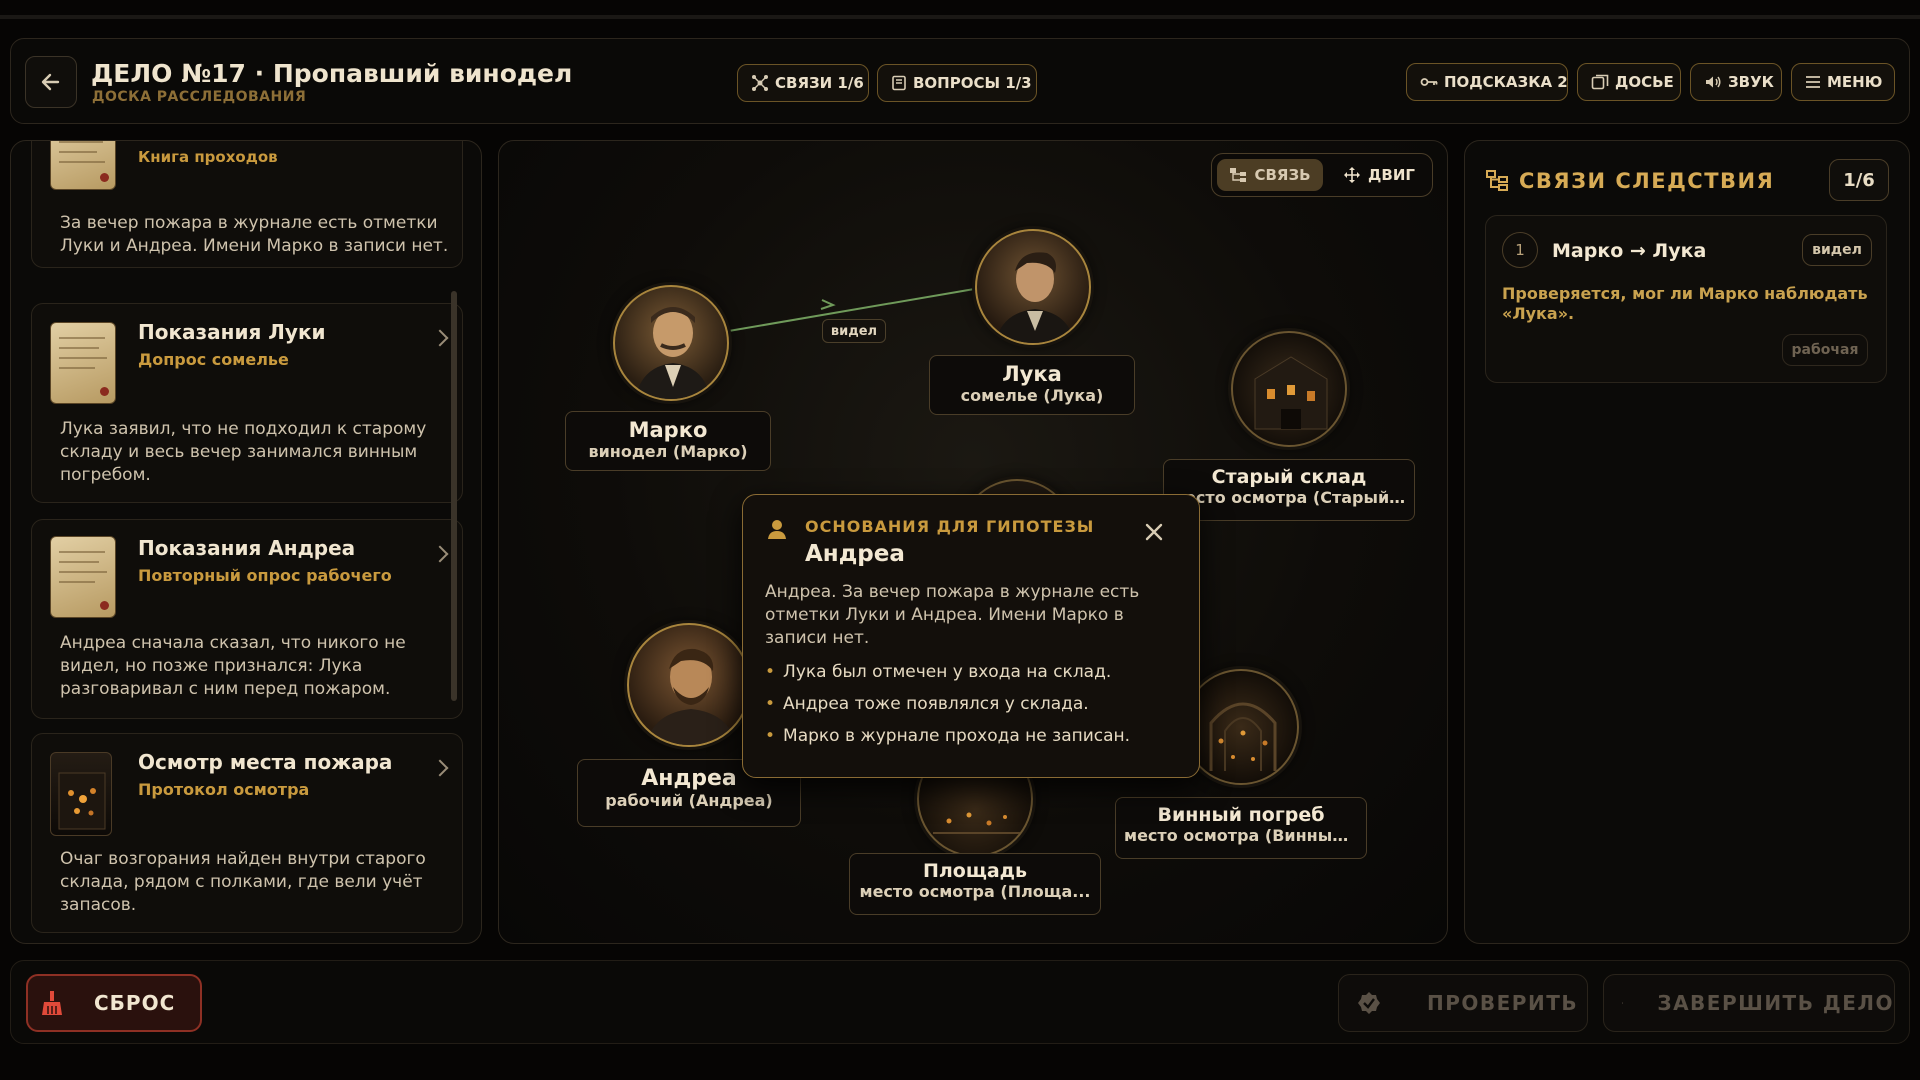 The image size is (1920, 1080). Describe the element at coordinates (454, 496) in the screenshot. I see `evidence-scrollbar` at that location.